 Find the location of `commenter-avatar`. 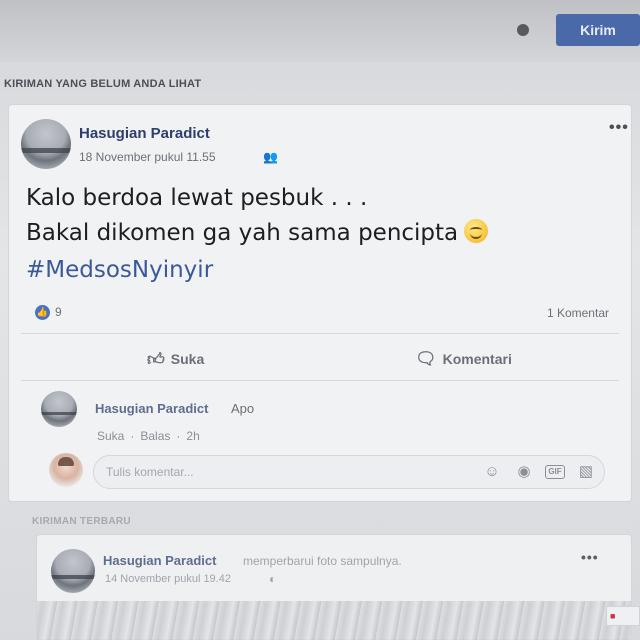

commenter-avatar is located at coordinates (59, 409).